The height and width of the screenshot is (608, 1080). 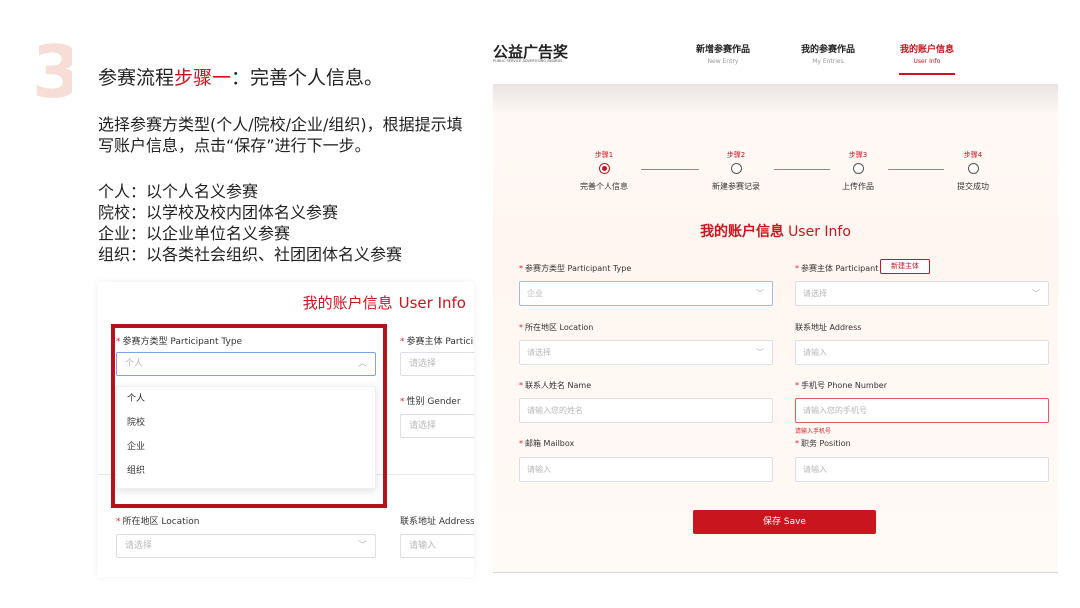 I want to click on slide-heading: 参赛流程步骤一：完善个人信息。, so click(x=240, y=78).